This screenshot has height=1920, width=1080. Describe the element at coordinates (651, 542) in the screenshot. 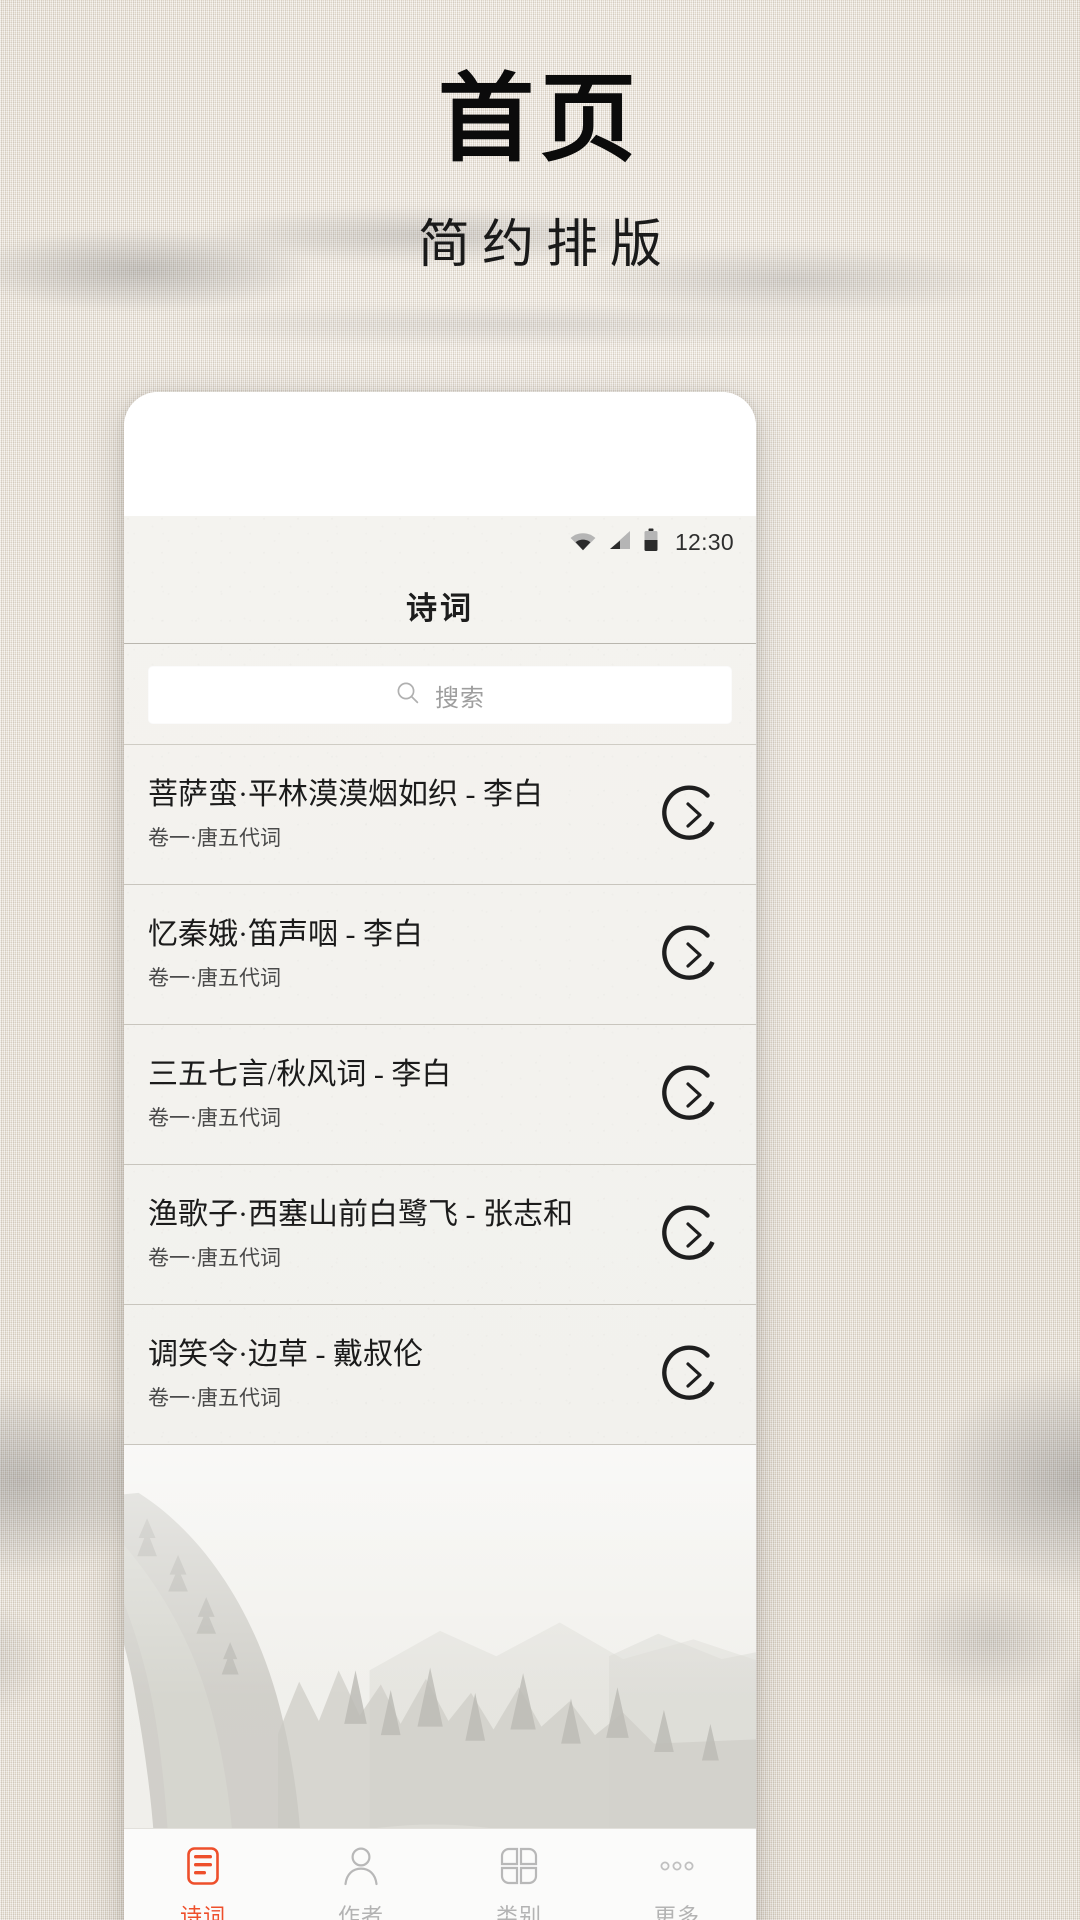

I see `battery-icon` at that location.